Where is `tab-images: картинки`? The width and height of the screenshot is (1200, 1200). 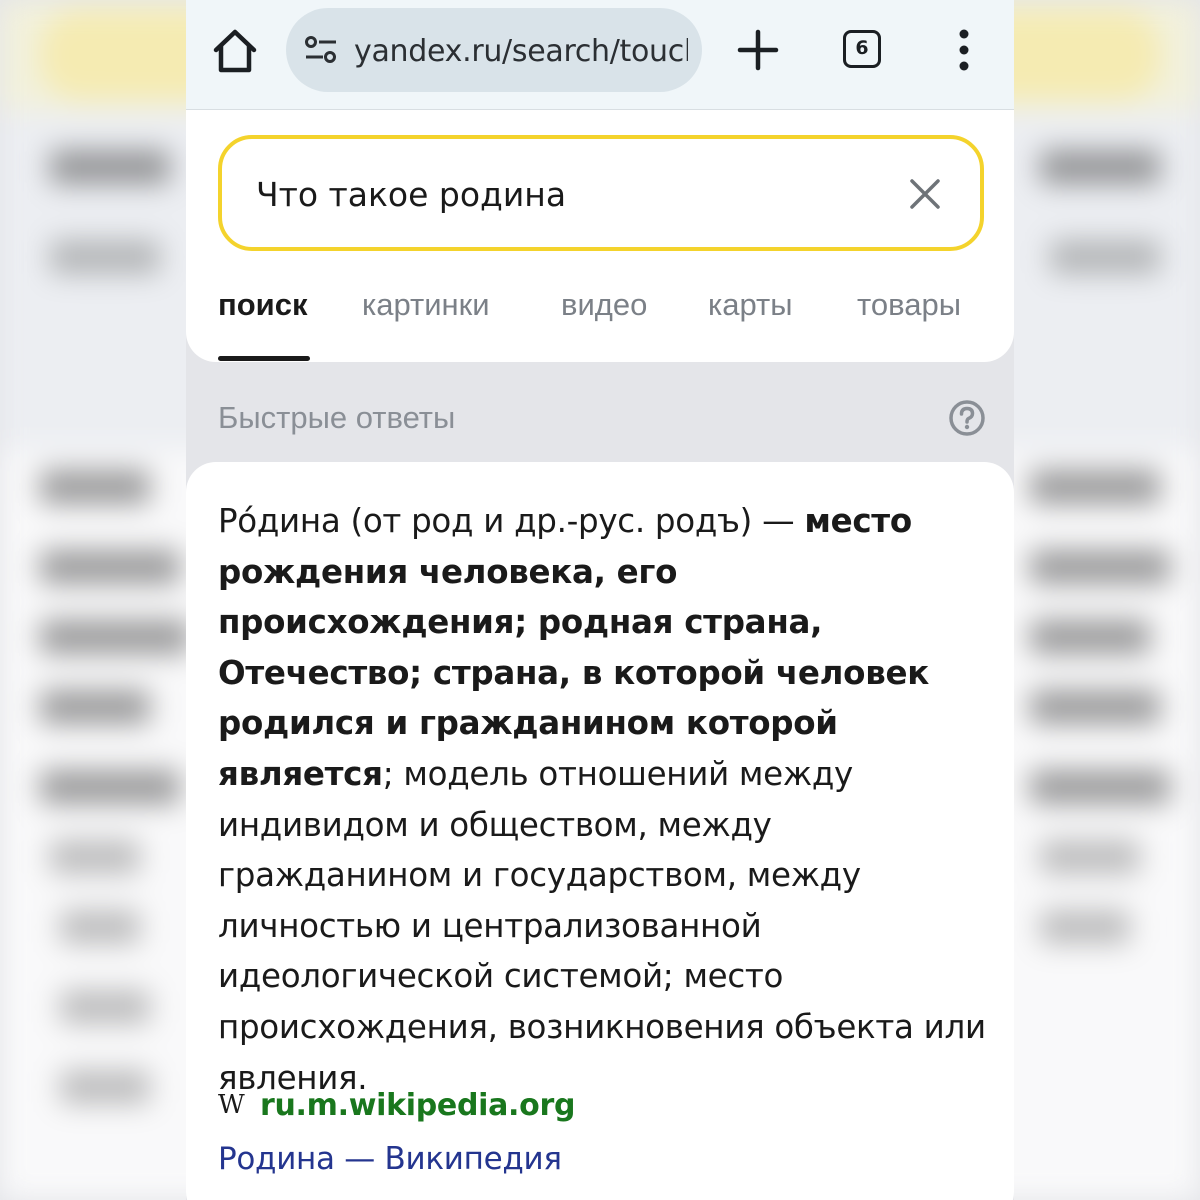 tab-images: картинки is located at coordinates (426, 307).